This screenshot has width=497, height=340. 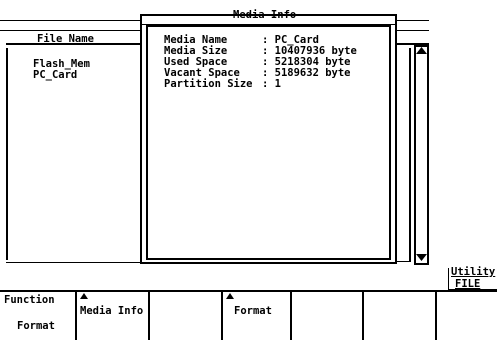 I want to click on scrollbar, so click(x=421, y=155).